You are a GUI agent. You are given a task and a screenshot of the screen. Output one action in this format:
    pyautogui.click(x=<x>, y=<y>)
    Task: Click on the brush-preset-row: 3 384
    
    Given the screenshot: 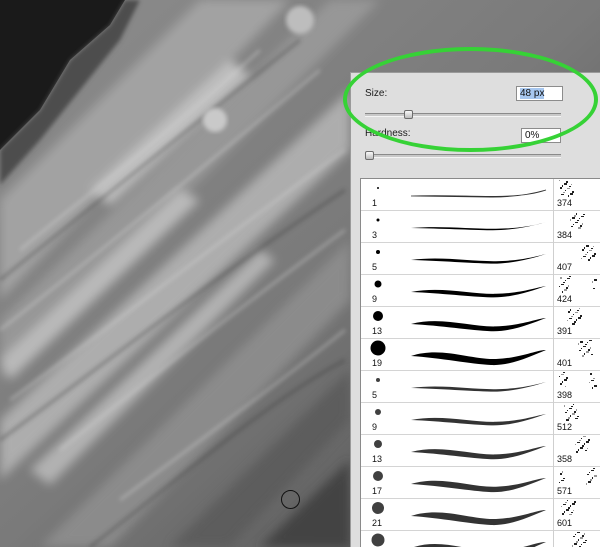 What is the action you would take?
    pyautogui.click(x=480, y=227)
    